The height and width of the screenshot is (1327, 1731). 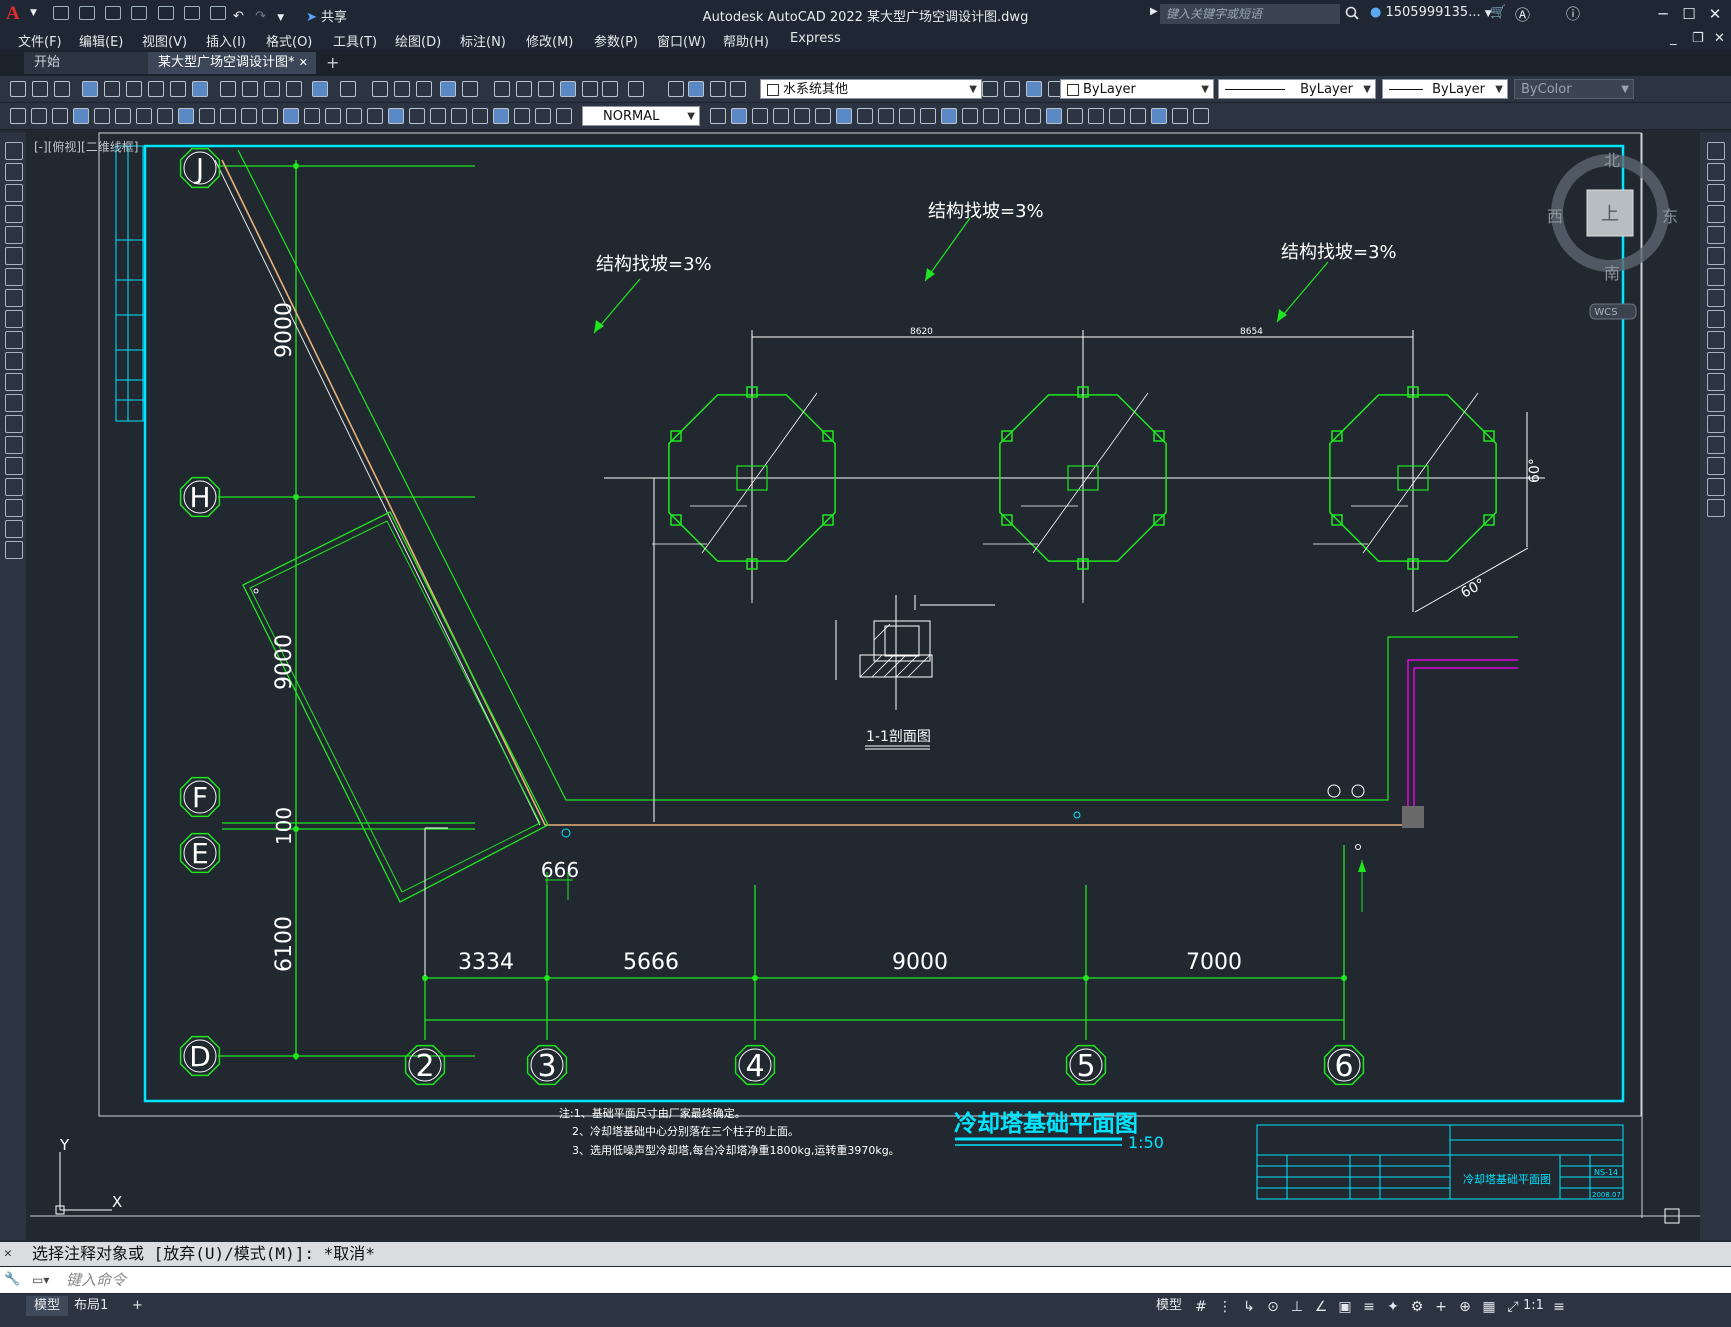 What do you see at coordinates (1612, 160) in the screenshot?
I see `viewcube-north: 北` at bounding box center [1612, 160].